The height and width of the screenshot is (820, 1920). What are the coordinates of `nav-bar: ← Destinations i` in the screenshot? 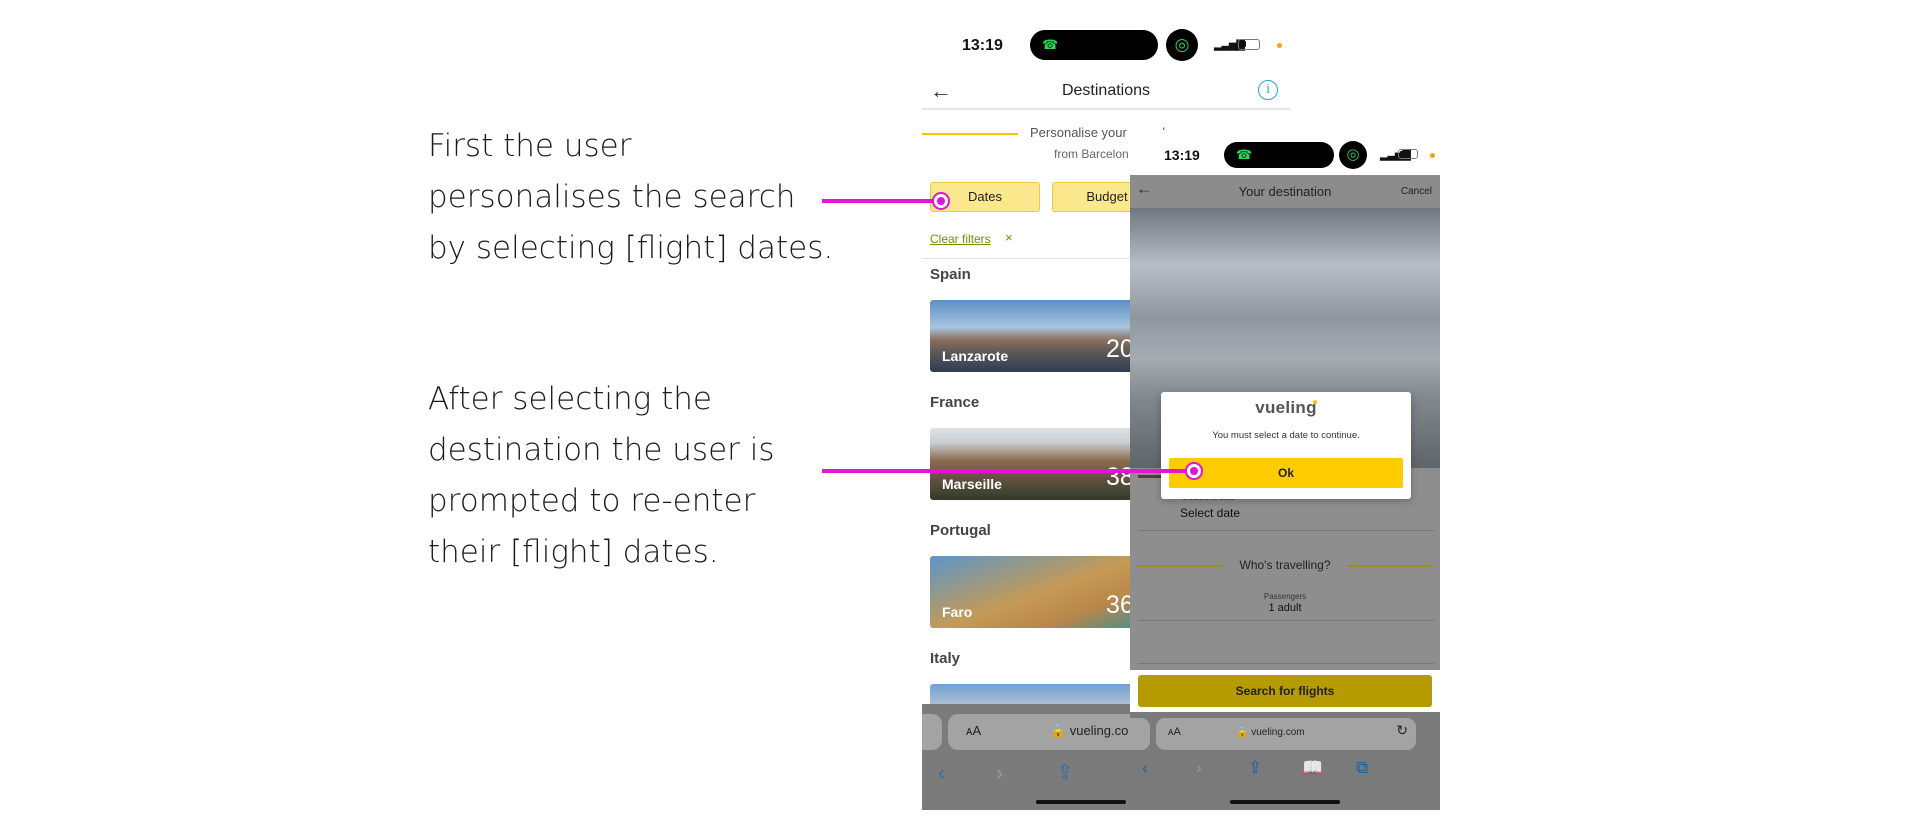 It's located at (1106, 94).